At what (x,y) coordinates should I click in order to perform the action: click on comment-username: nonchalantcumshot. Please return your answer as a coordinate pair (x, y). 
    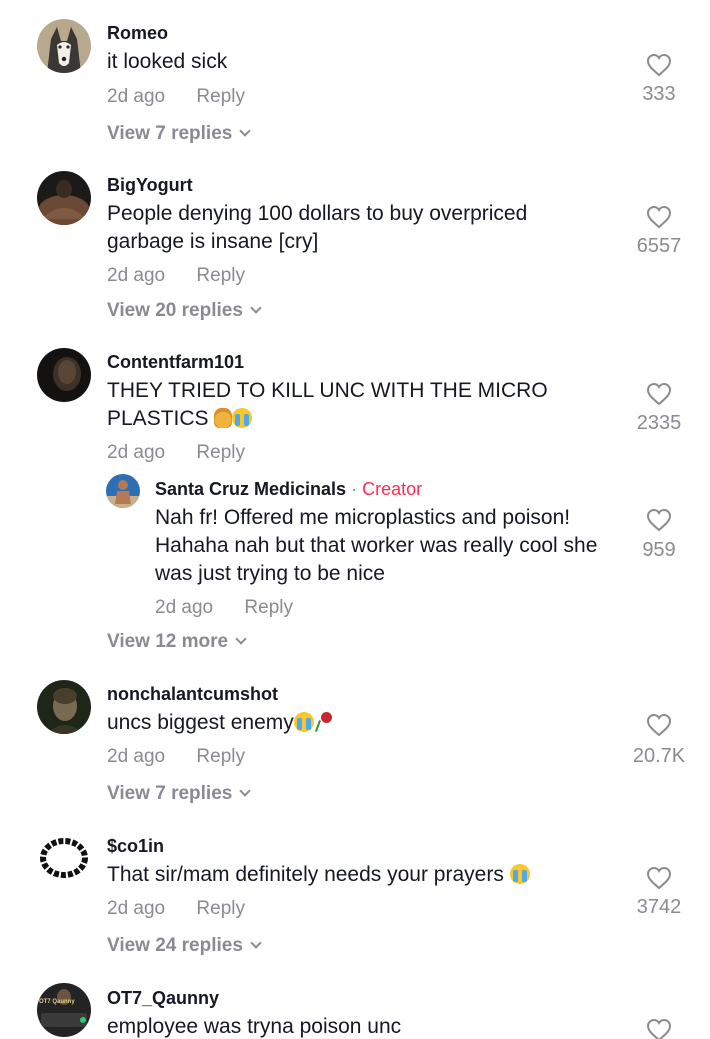
    Looking at the image, I should click on (192, 694).